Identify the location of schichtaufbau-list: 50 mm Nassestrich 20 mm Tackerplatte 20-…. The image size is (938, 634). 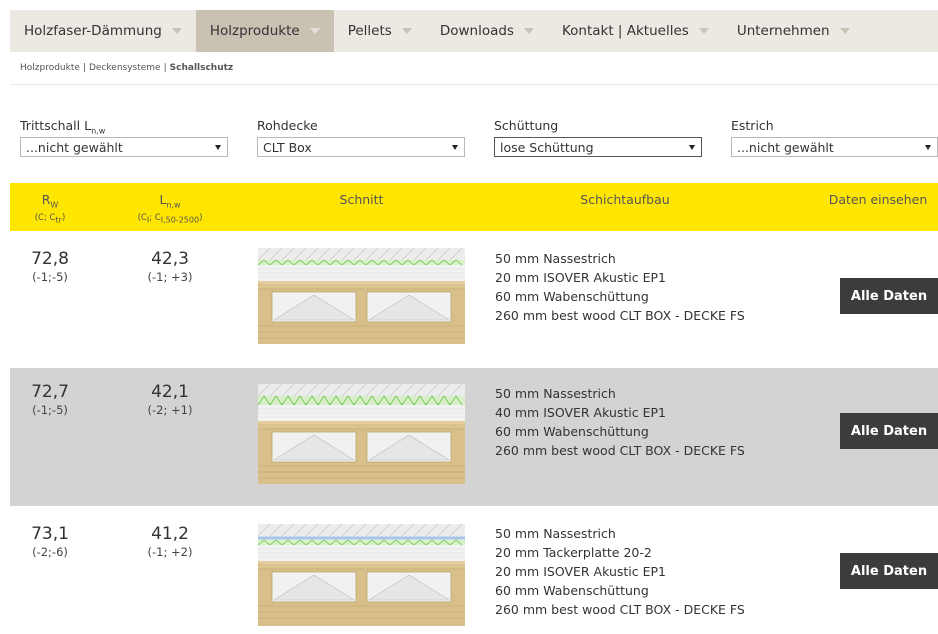
(620, 571).